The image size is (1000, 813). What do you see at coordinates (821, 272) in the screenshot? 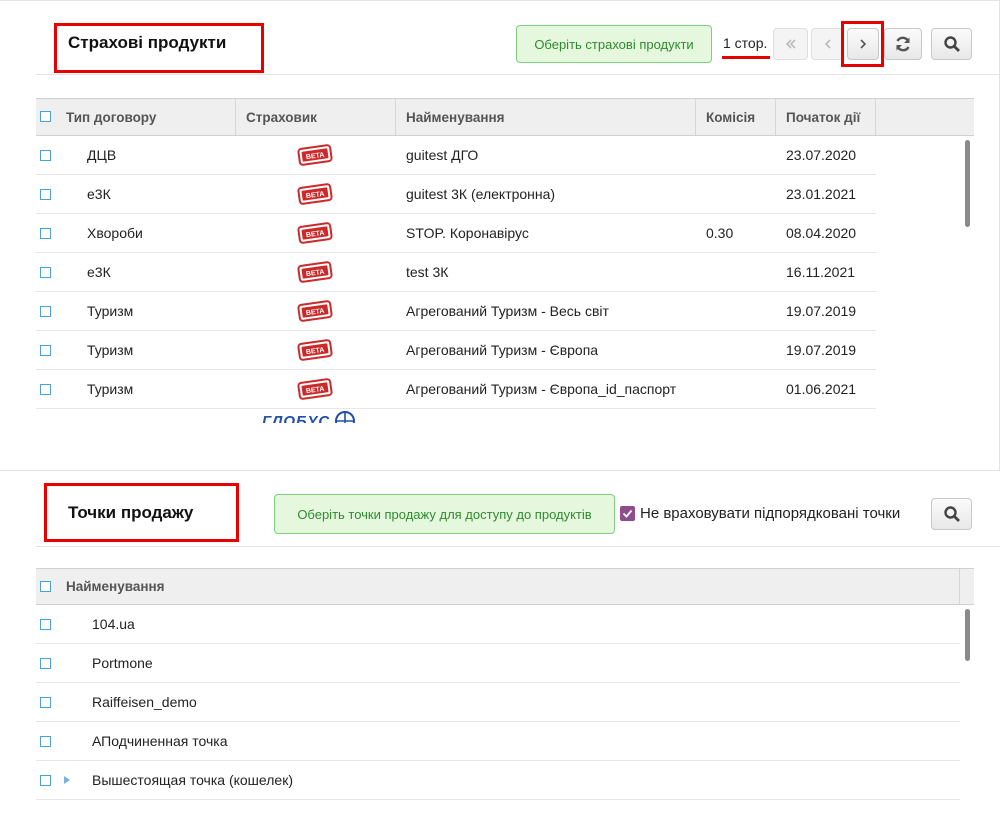
I see `start-date-cell: 16.11.2021` at bounding box center [821, 272].